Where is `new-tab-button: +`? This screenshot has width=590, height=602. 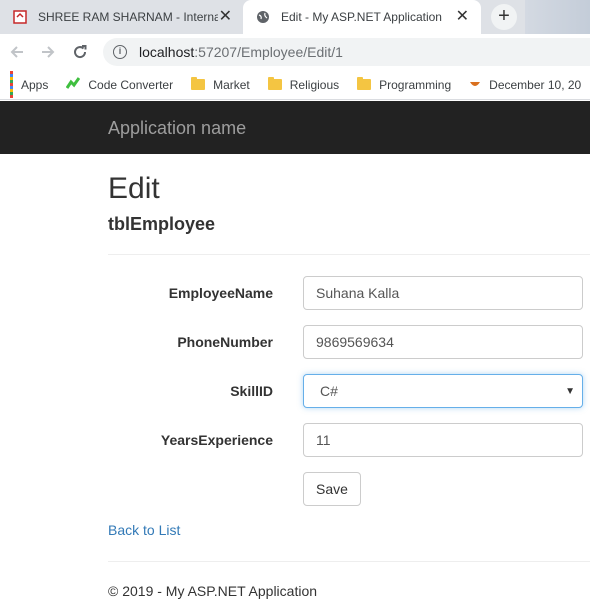 new-tab-button: + is located at coordinates (504, 17).